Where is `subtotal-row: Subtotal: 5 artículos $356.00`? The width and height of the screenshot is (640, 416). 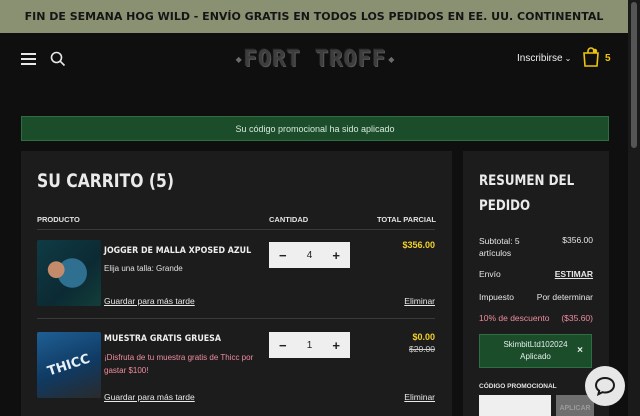
subtotal-row: Subtotal: 5 artículos $356.00 is located at coordinates (536, 246).